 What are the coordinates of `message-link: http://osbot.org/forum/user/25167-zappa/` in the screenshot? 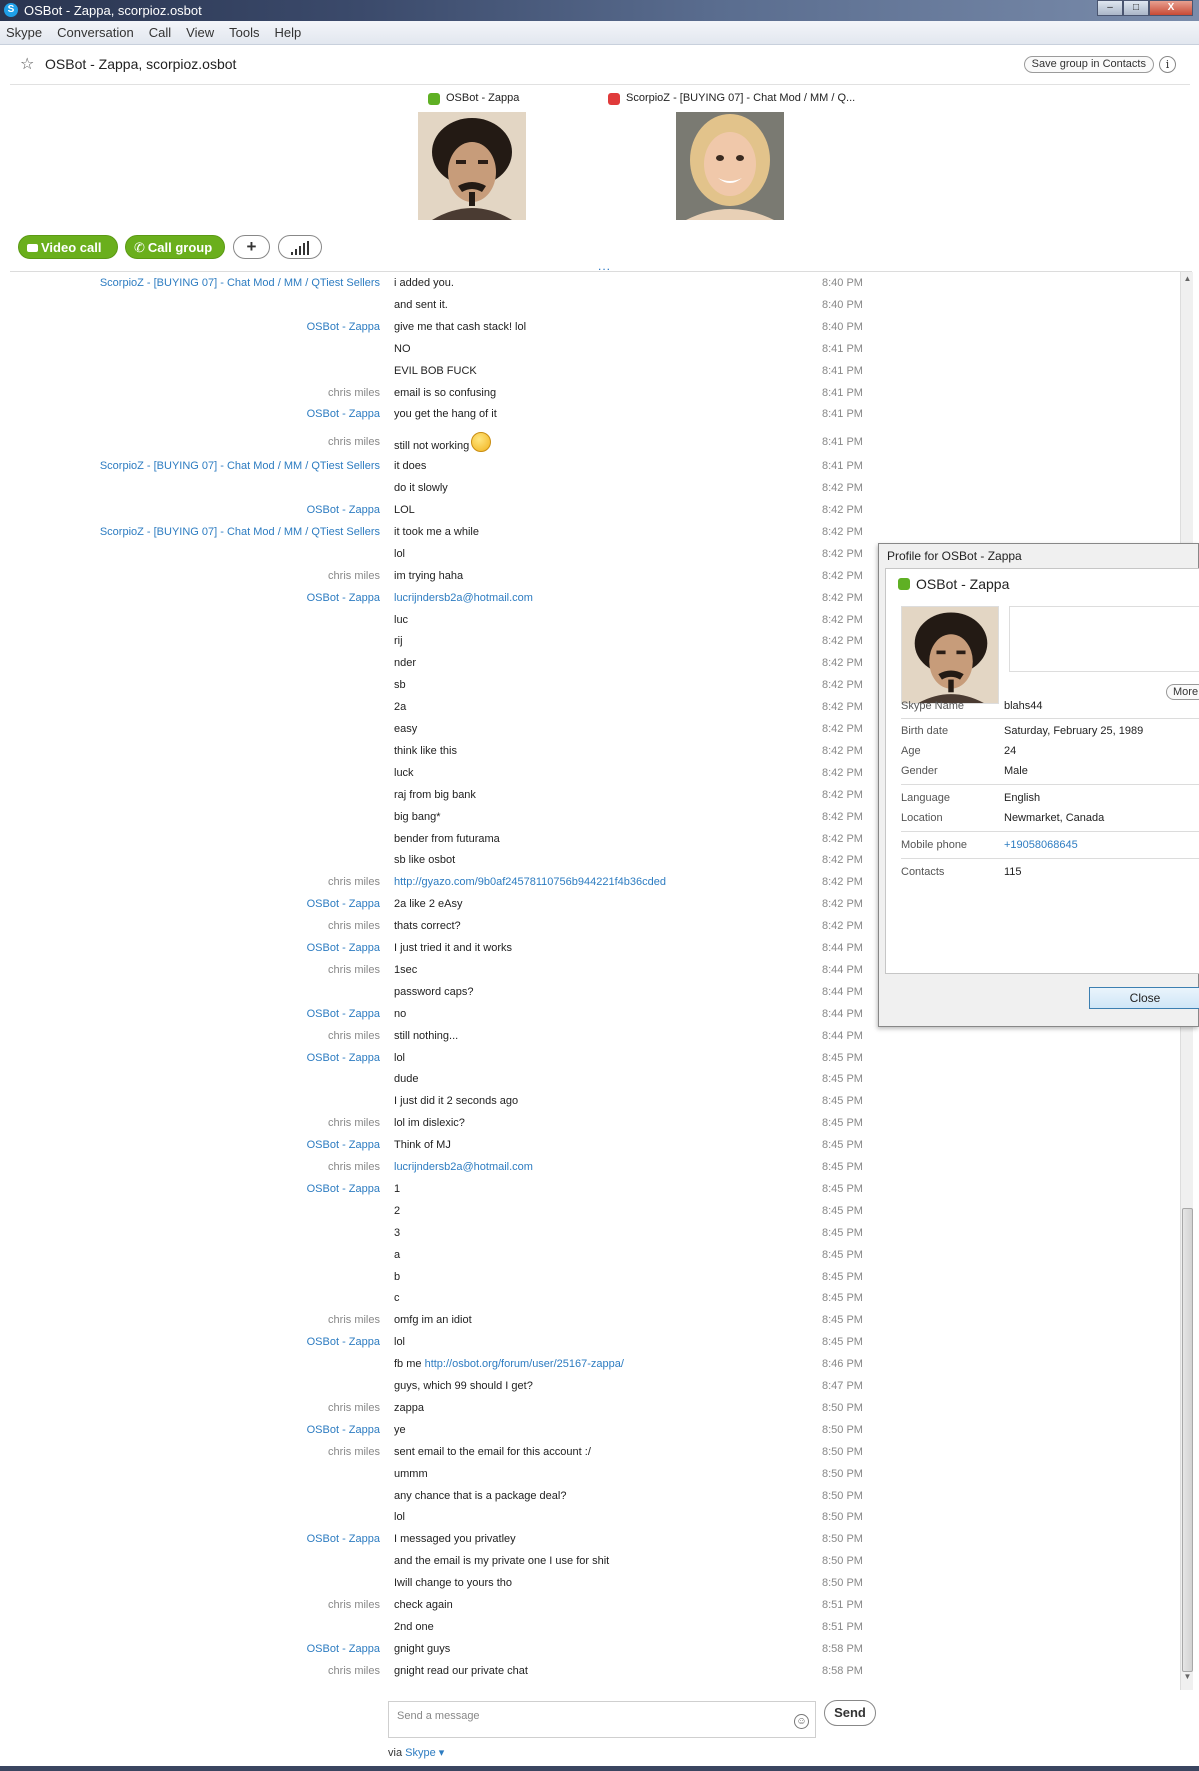 It's located at (524, 1364).